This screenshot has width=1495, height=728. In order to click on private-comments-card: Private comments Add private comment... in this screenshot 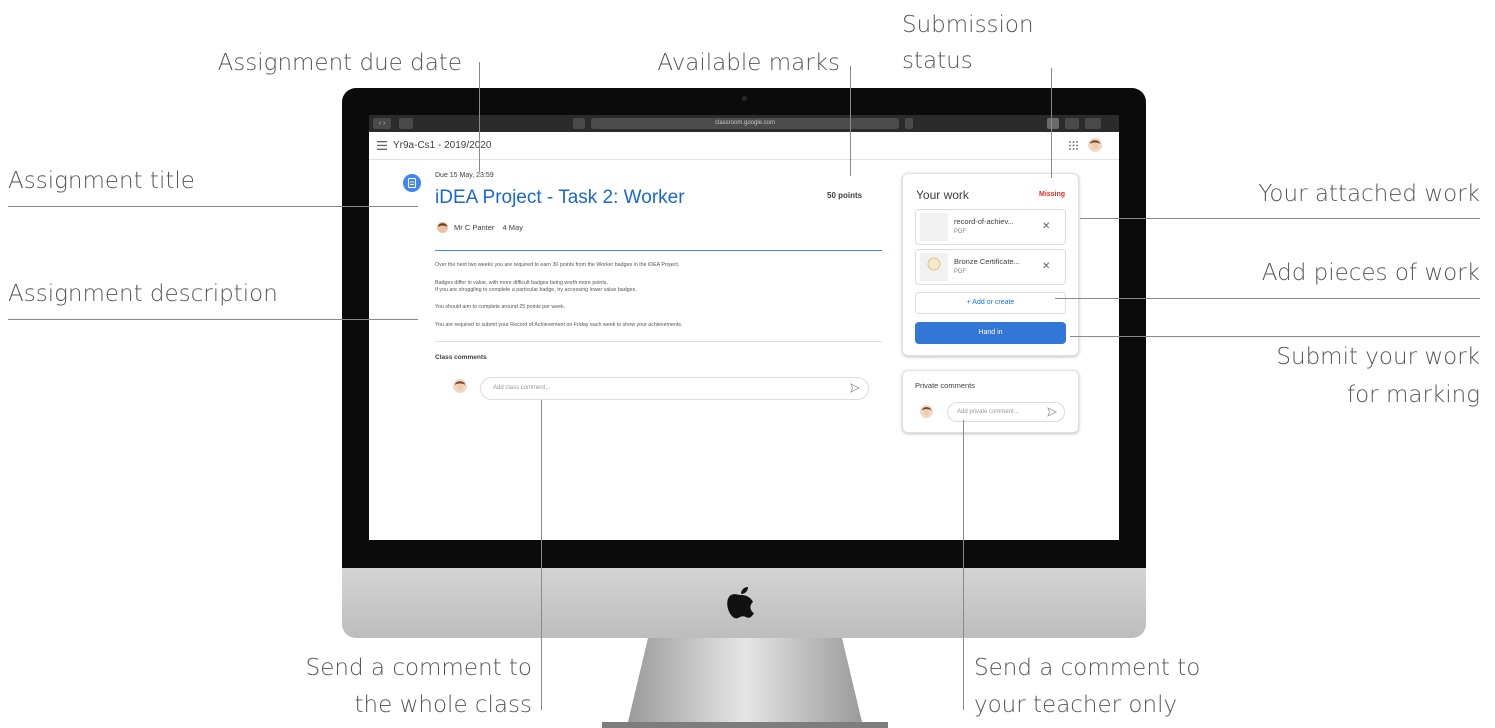, I will do `click(990, 401)`.